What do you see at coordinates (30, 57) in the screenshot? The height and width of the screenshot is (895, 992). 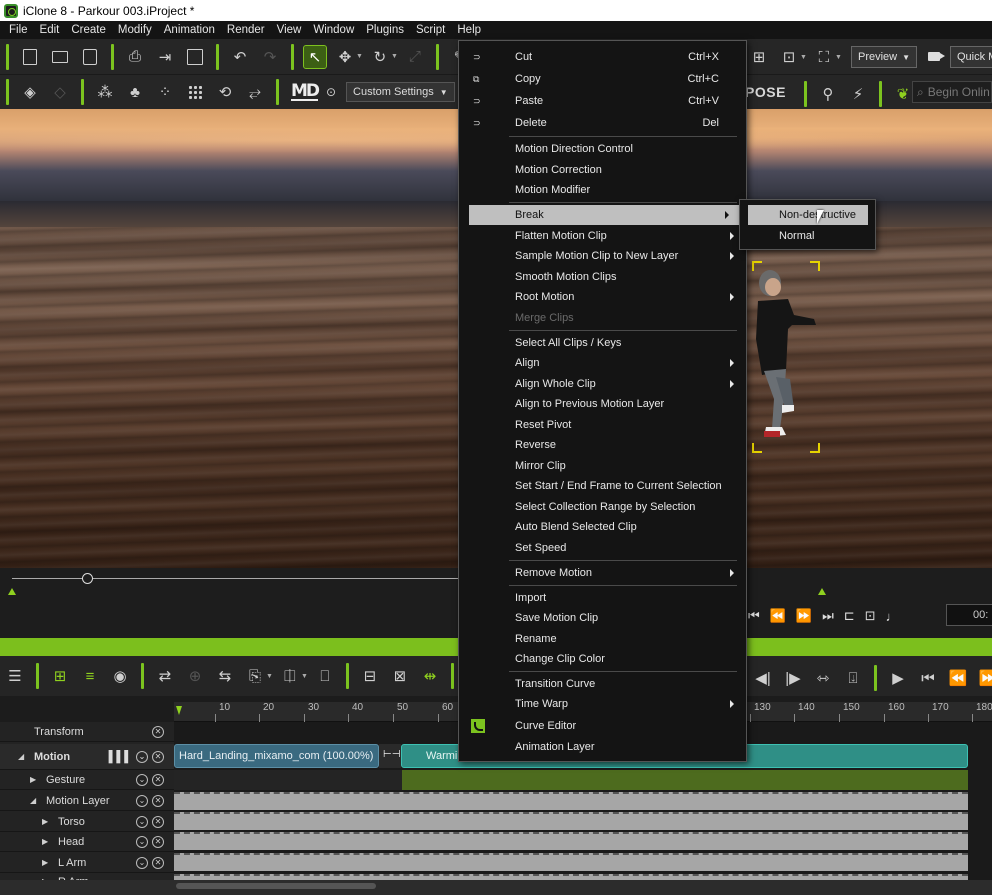 I see `new-file-icon` at bounding box center [30, 57].